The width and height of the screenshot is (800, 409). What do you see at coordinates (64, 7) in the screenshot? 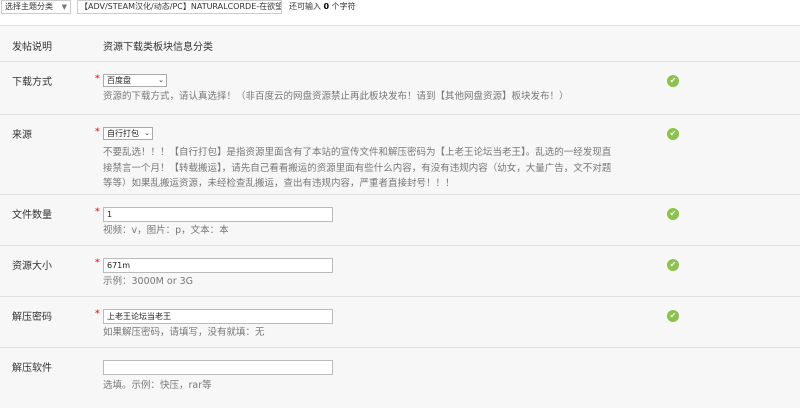
I see `chevron-down-icon: ▼` at bounding box center [64, 7].